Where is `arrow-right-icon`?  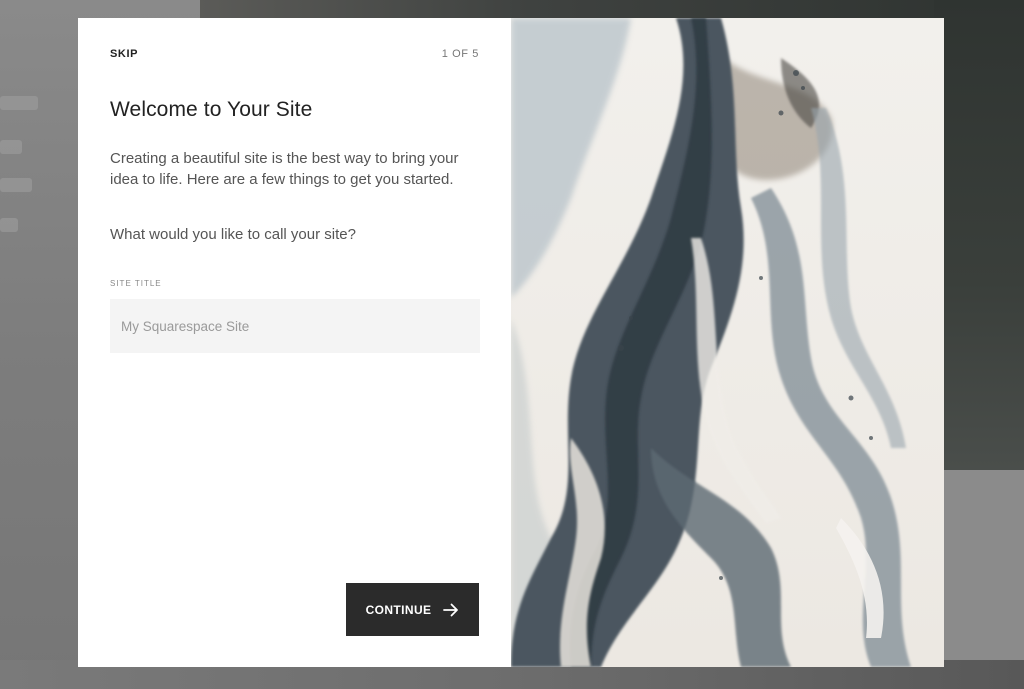 arrow-right-icon is located at coordinates (451, 609).